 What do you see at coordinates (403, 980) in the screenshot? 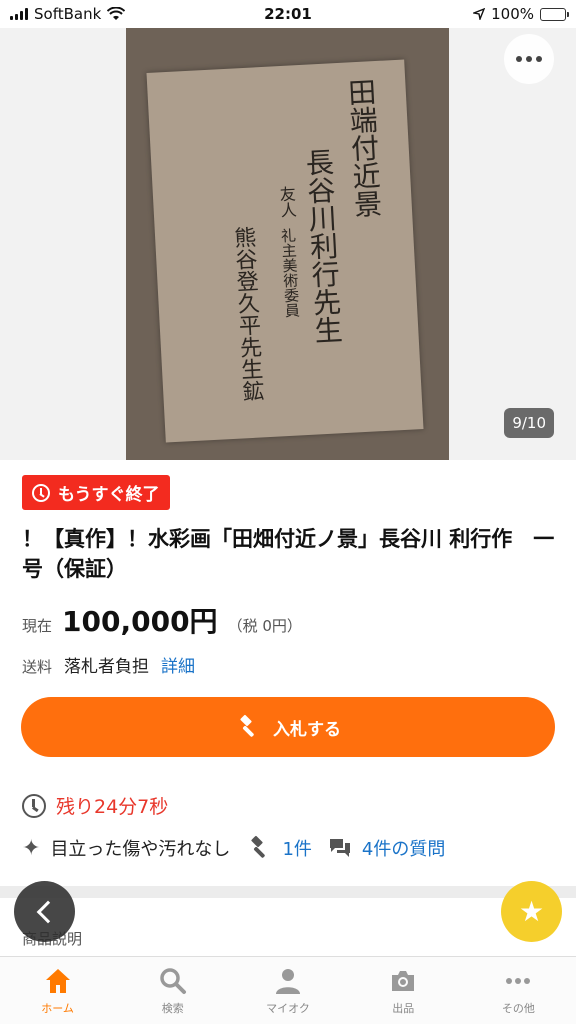
I see `camera-icon` at bounding box center [403, 980].